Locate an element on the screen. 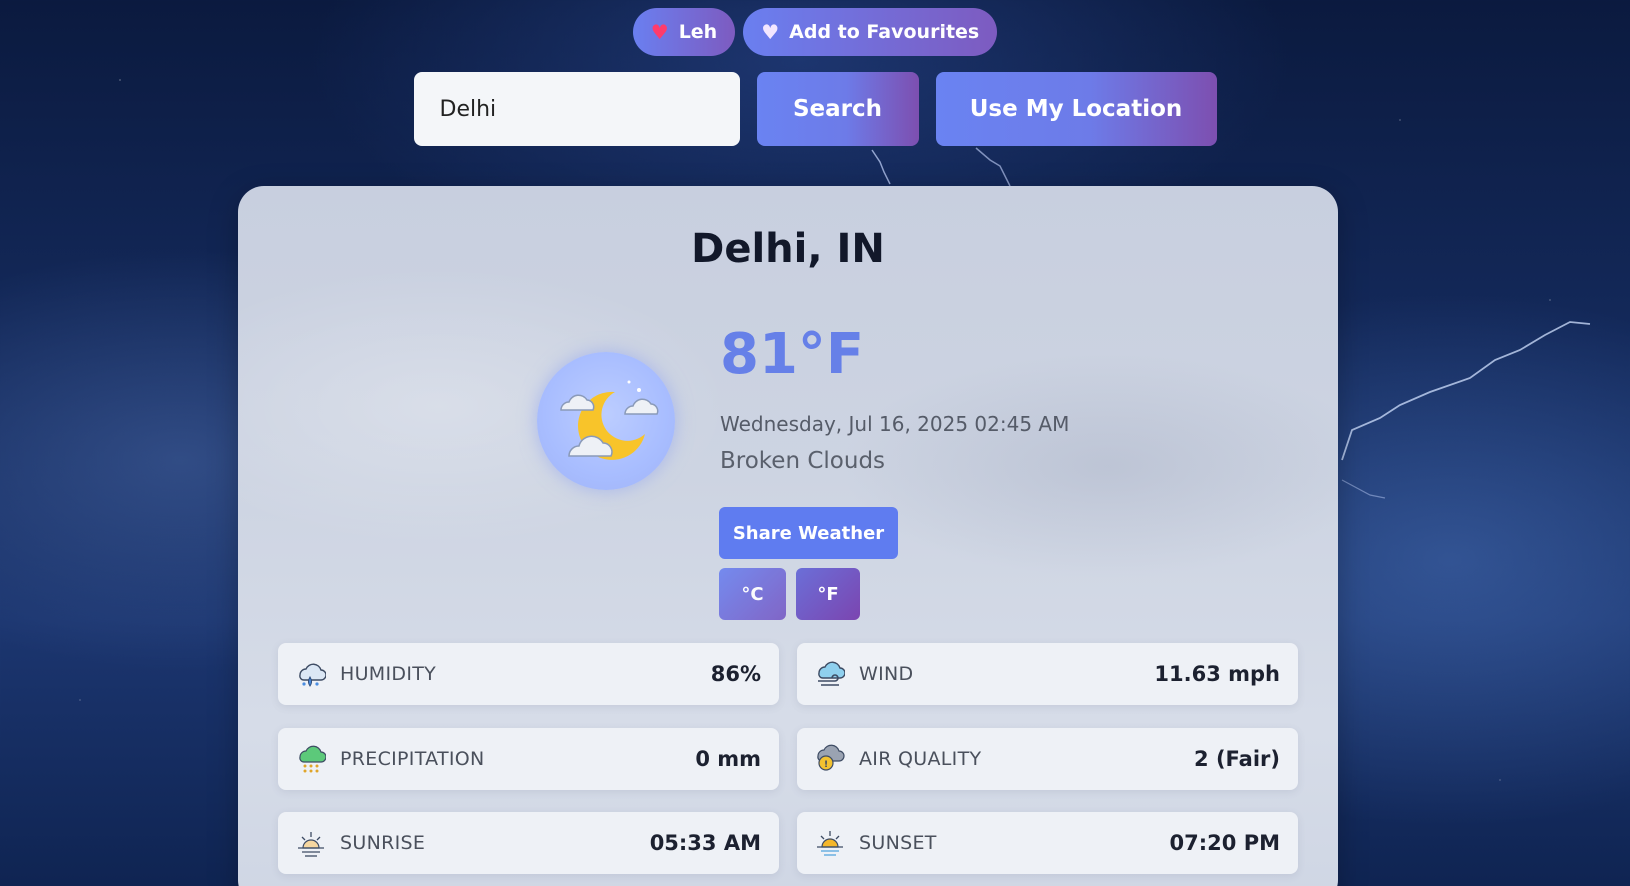 The width and height of the screenshot is (1630, 886). stat-sunset: SUNSET 07:20 PM is located at coordinates (1047, 843).